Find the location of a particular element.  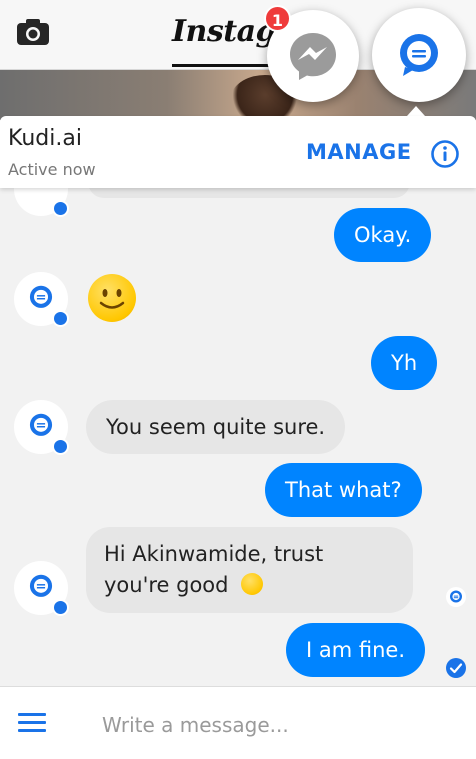

manage-button: MANAGE is located at coordinates (359, 152).